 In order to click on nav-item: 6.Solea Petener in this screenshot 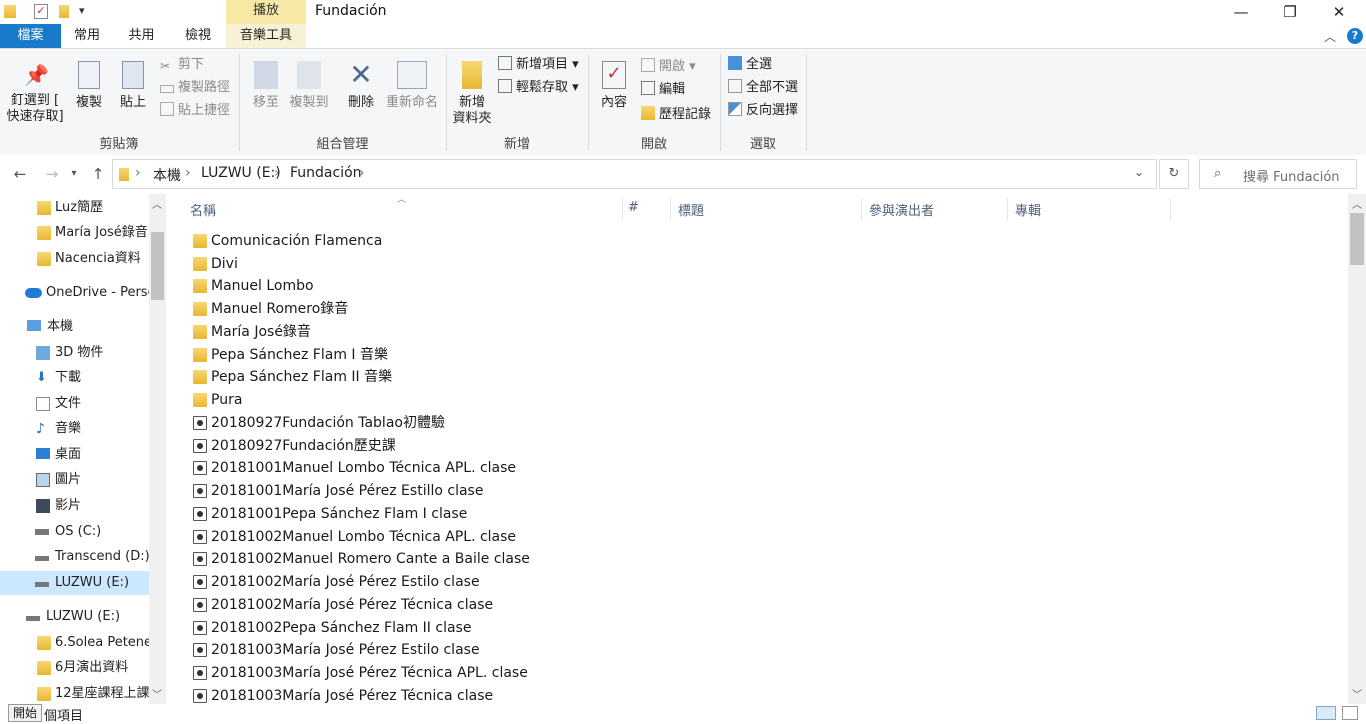, I will do `click(75, 643)`.